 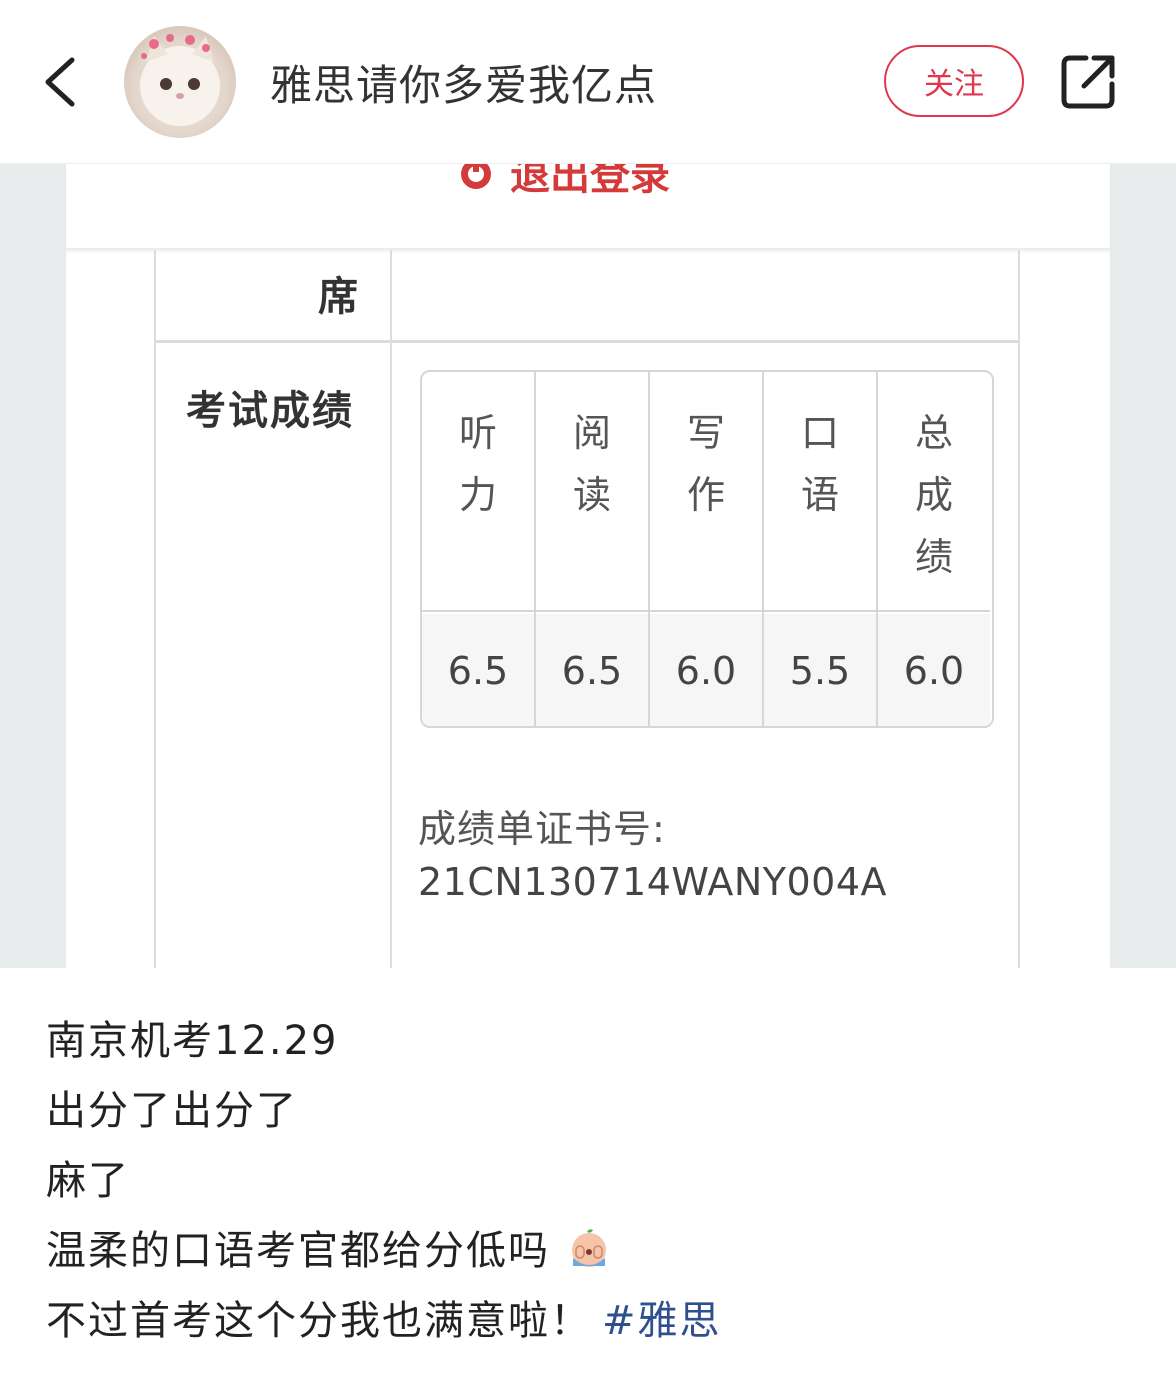 What do you see at coordinates (705, 464) in the screenshot?
I see `score-head: 写作` at bounding box center [705, 464].